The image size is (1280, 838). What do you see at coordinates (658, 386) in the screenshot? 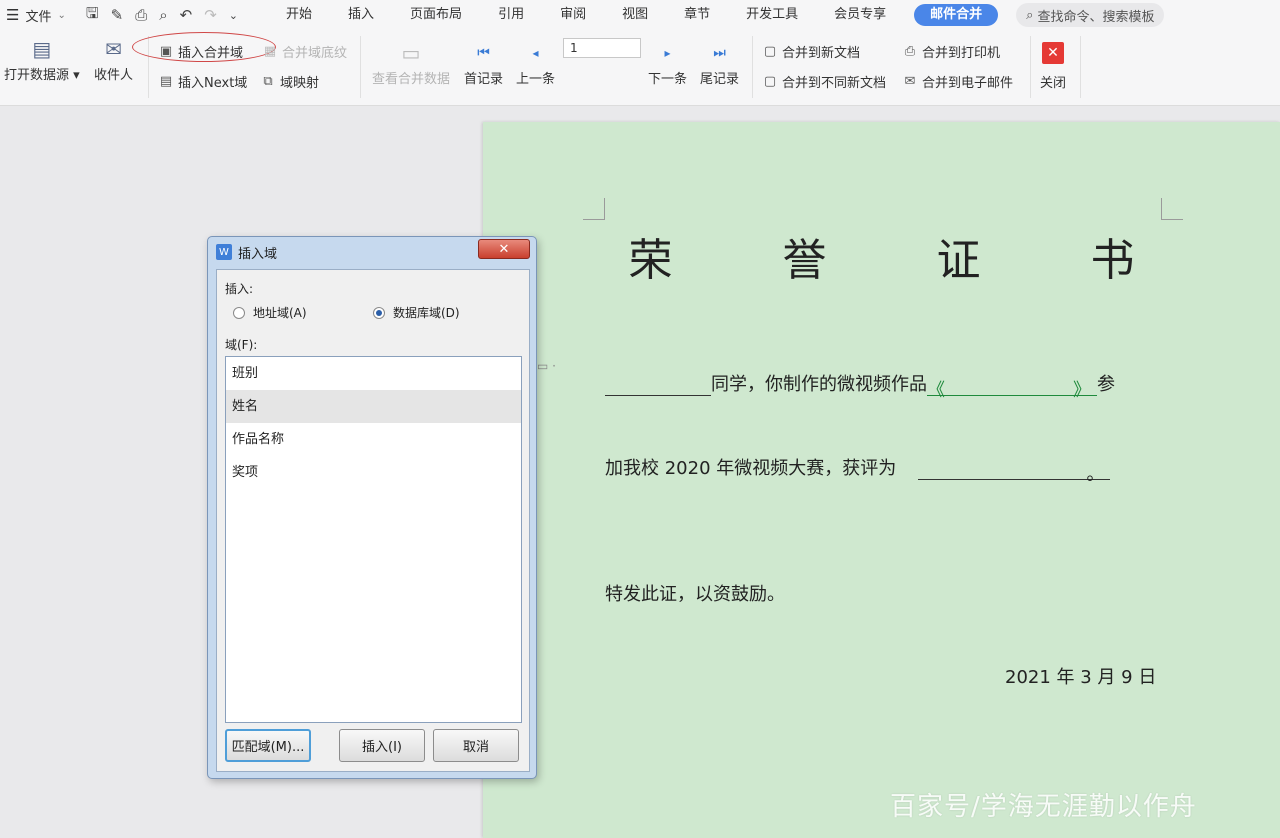
I see `name-blank` at bounding box center [658, 386].